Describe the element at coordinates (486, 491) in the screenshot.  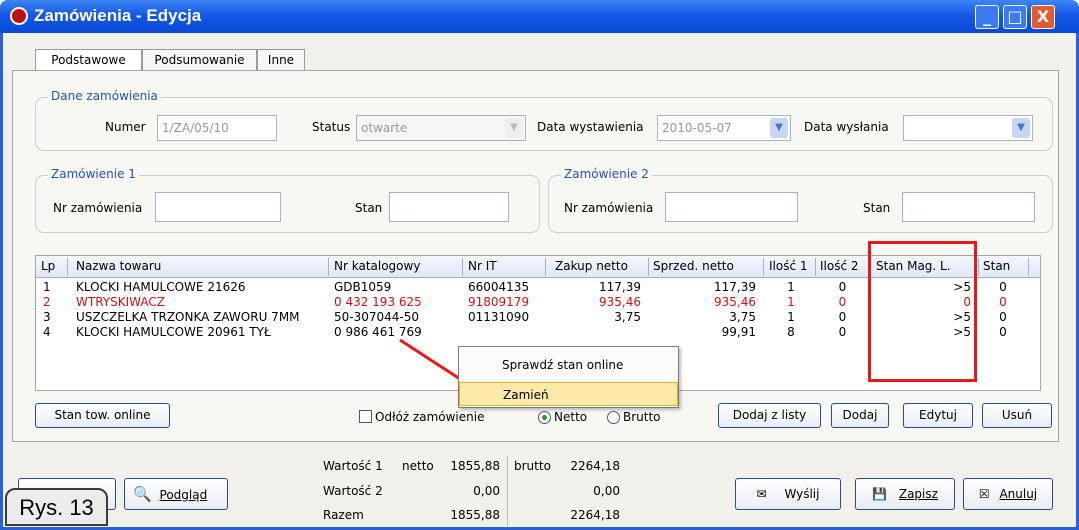
I see `netto-value-2: 0,00` at that location.